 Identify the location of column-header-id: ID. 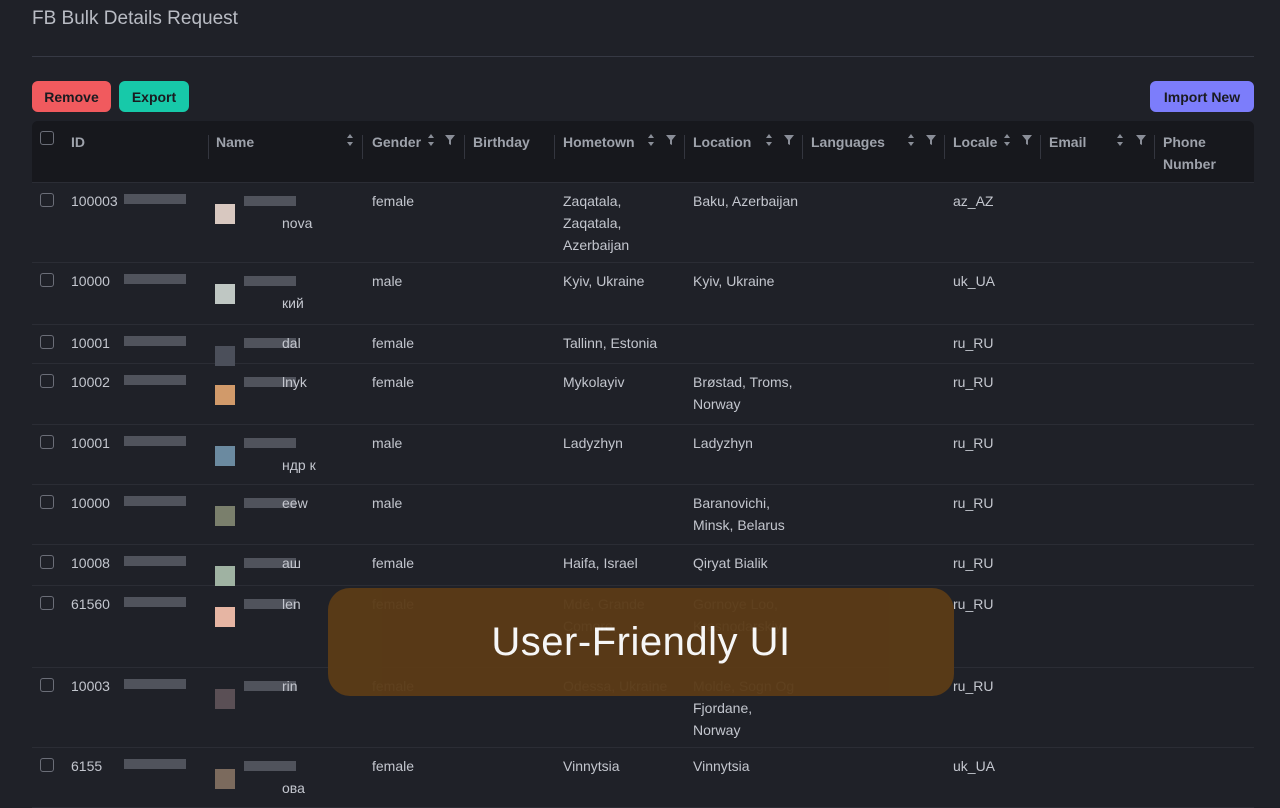
(78, 142).